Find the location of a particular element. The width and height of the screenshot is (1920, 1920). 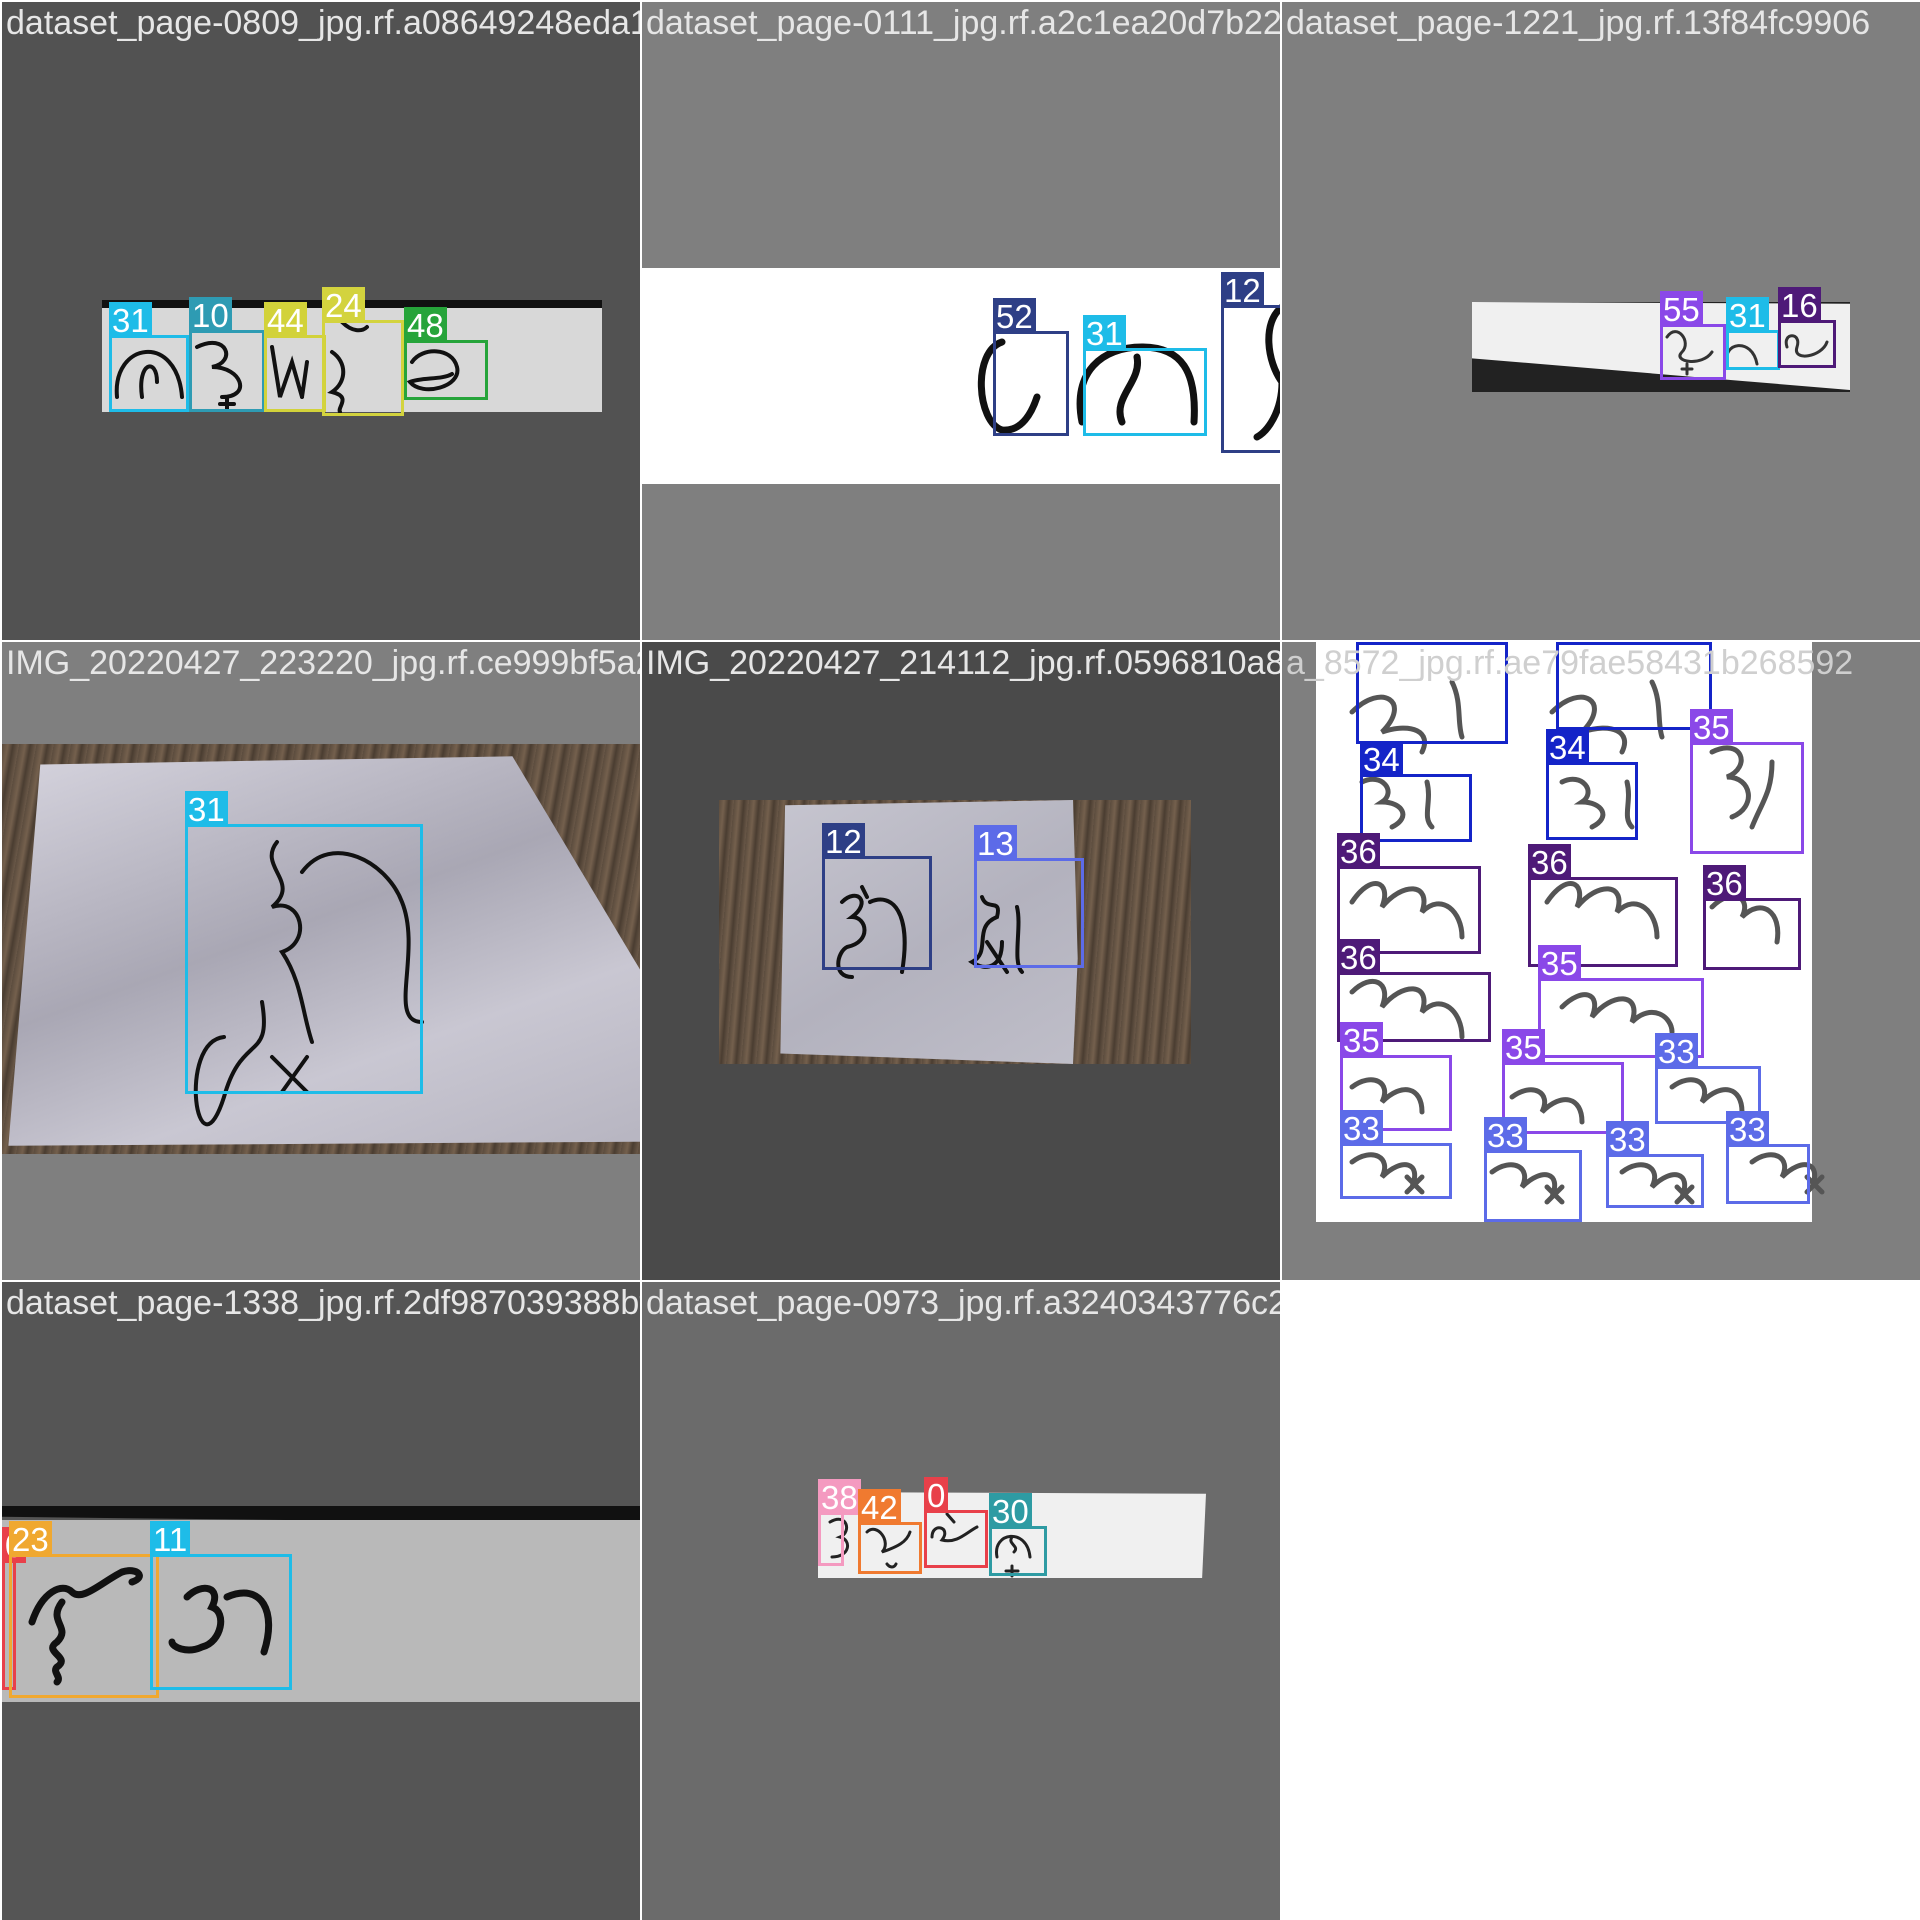

bounding-box: 11 is located at coordinates (221, 1605).